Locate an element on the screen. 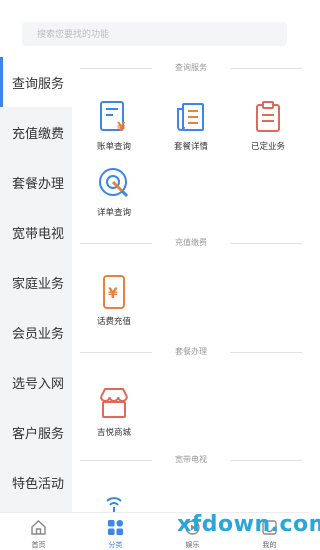 This screenshot has width=320, height=550. watermark: xfdown.com is located at coordinates (248, 524).